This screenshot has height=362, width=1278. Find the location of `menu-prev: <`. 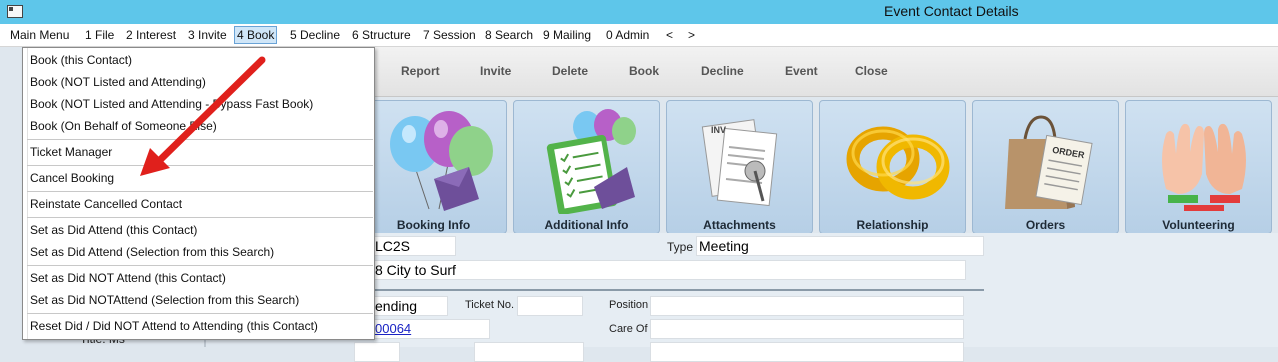

menu-prev: < is located at coordinates (669, 36).